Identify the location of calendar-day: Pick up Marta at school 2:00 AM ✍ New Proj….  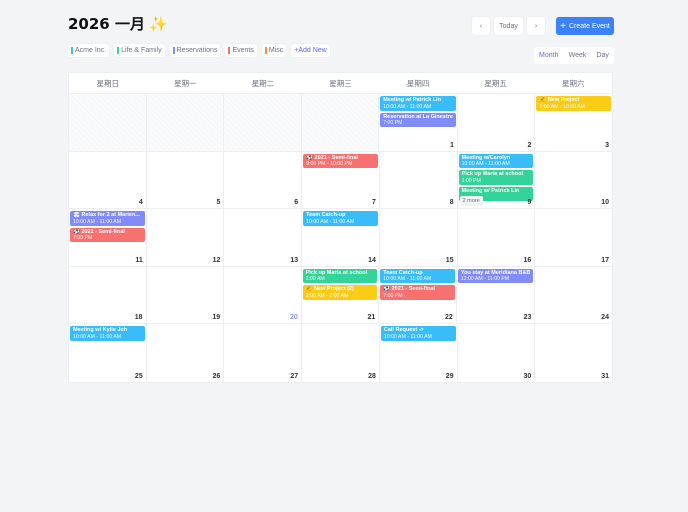
(341, 295).